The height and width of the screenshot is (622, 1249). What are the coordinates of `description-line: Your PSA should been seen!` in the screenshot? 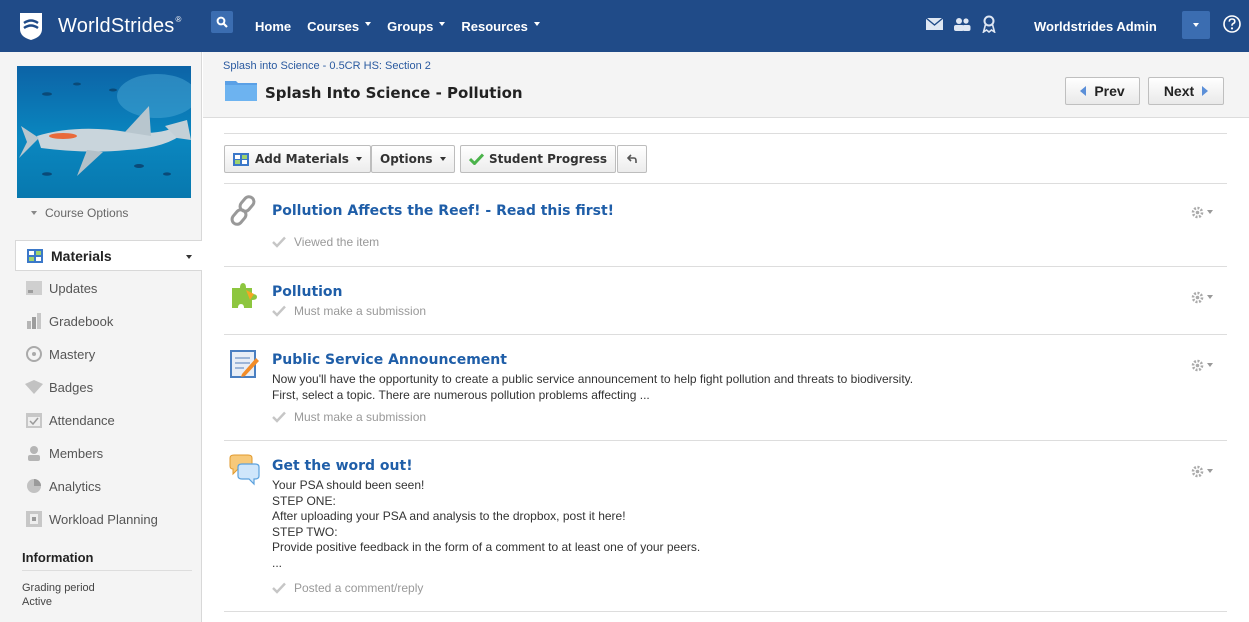 It's located at (348, 485).